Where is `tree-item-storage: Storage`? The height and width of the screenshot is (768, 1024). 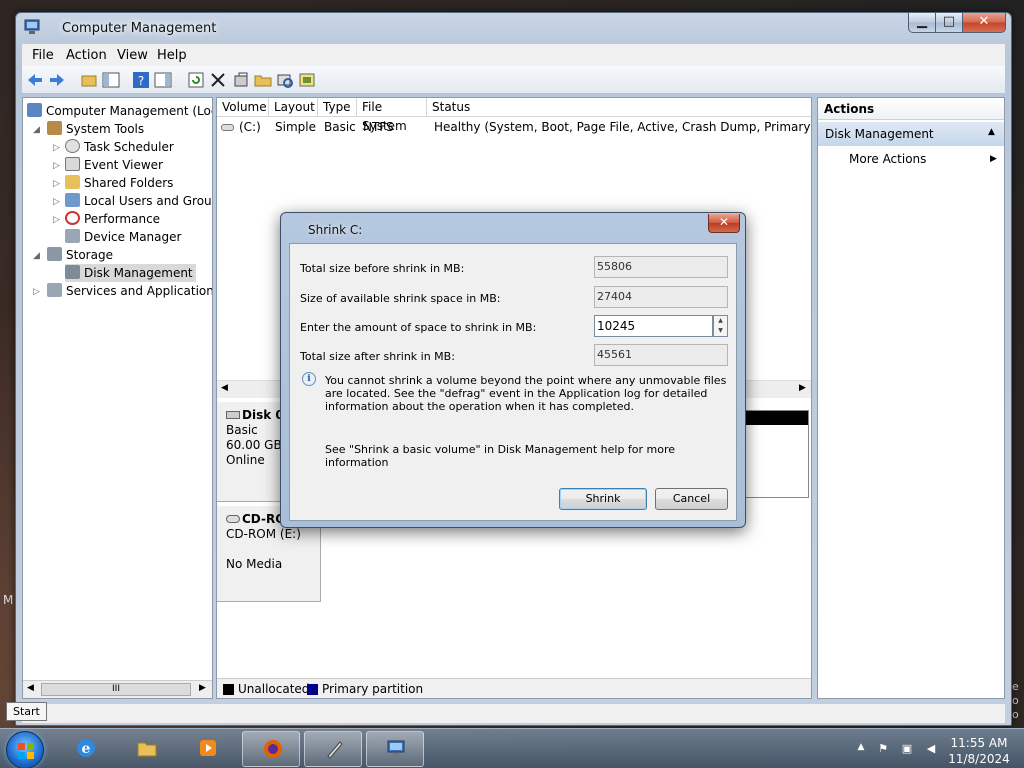 tree-item-storage: Storage is located at coordinates (80, 255).